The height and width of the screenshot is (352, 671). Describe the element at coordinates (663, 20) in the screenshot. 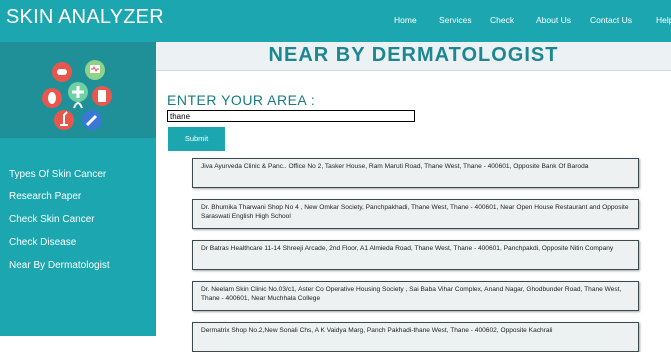

I see `nav-help: Help` at that location.